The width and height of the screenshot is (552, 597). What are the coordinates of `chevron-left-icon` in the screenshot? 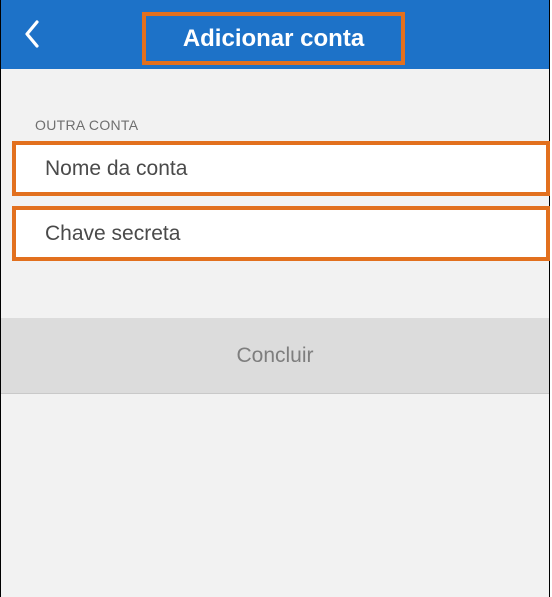 It's located at (32, 34).